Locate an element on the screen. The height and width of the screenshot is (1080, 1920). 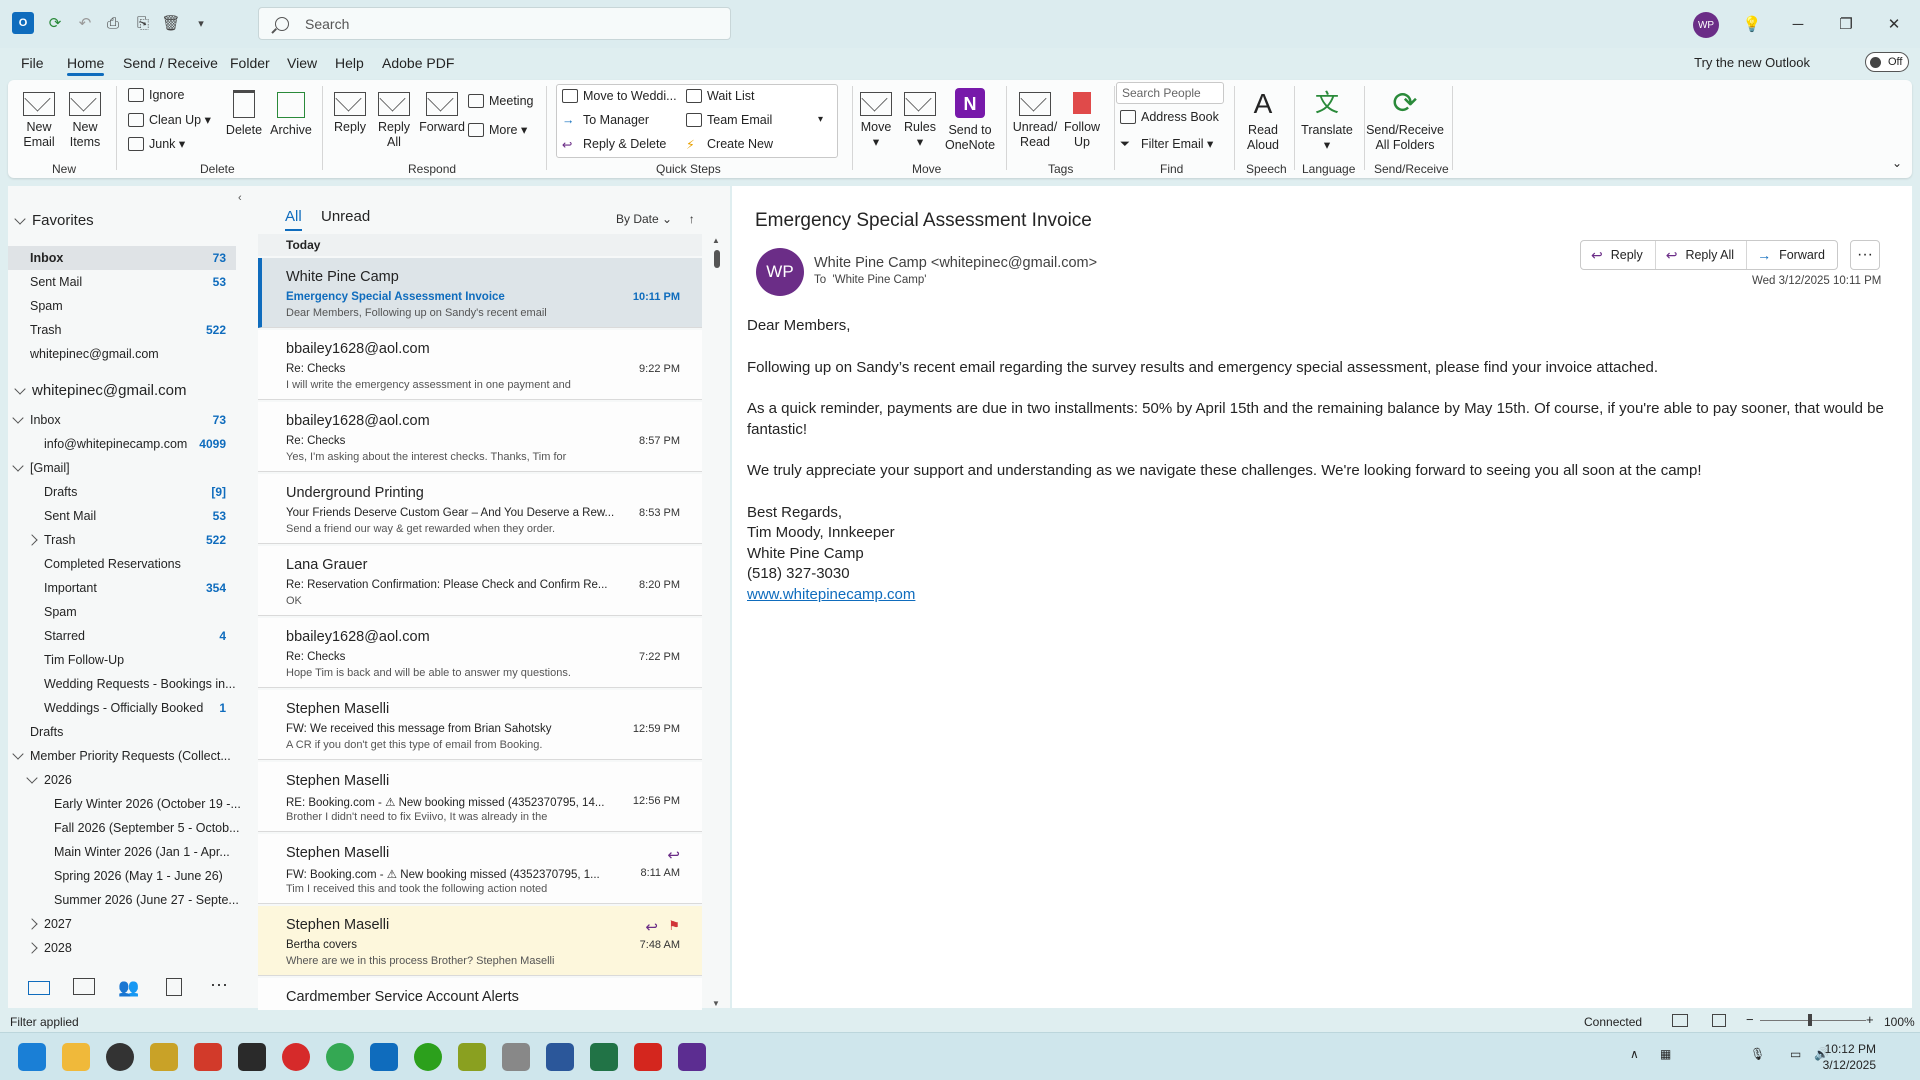
folder-item: [Gmail] is located at coordinates (122, 468).